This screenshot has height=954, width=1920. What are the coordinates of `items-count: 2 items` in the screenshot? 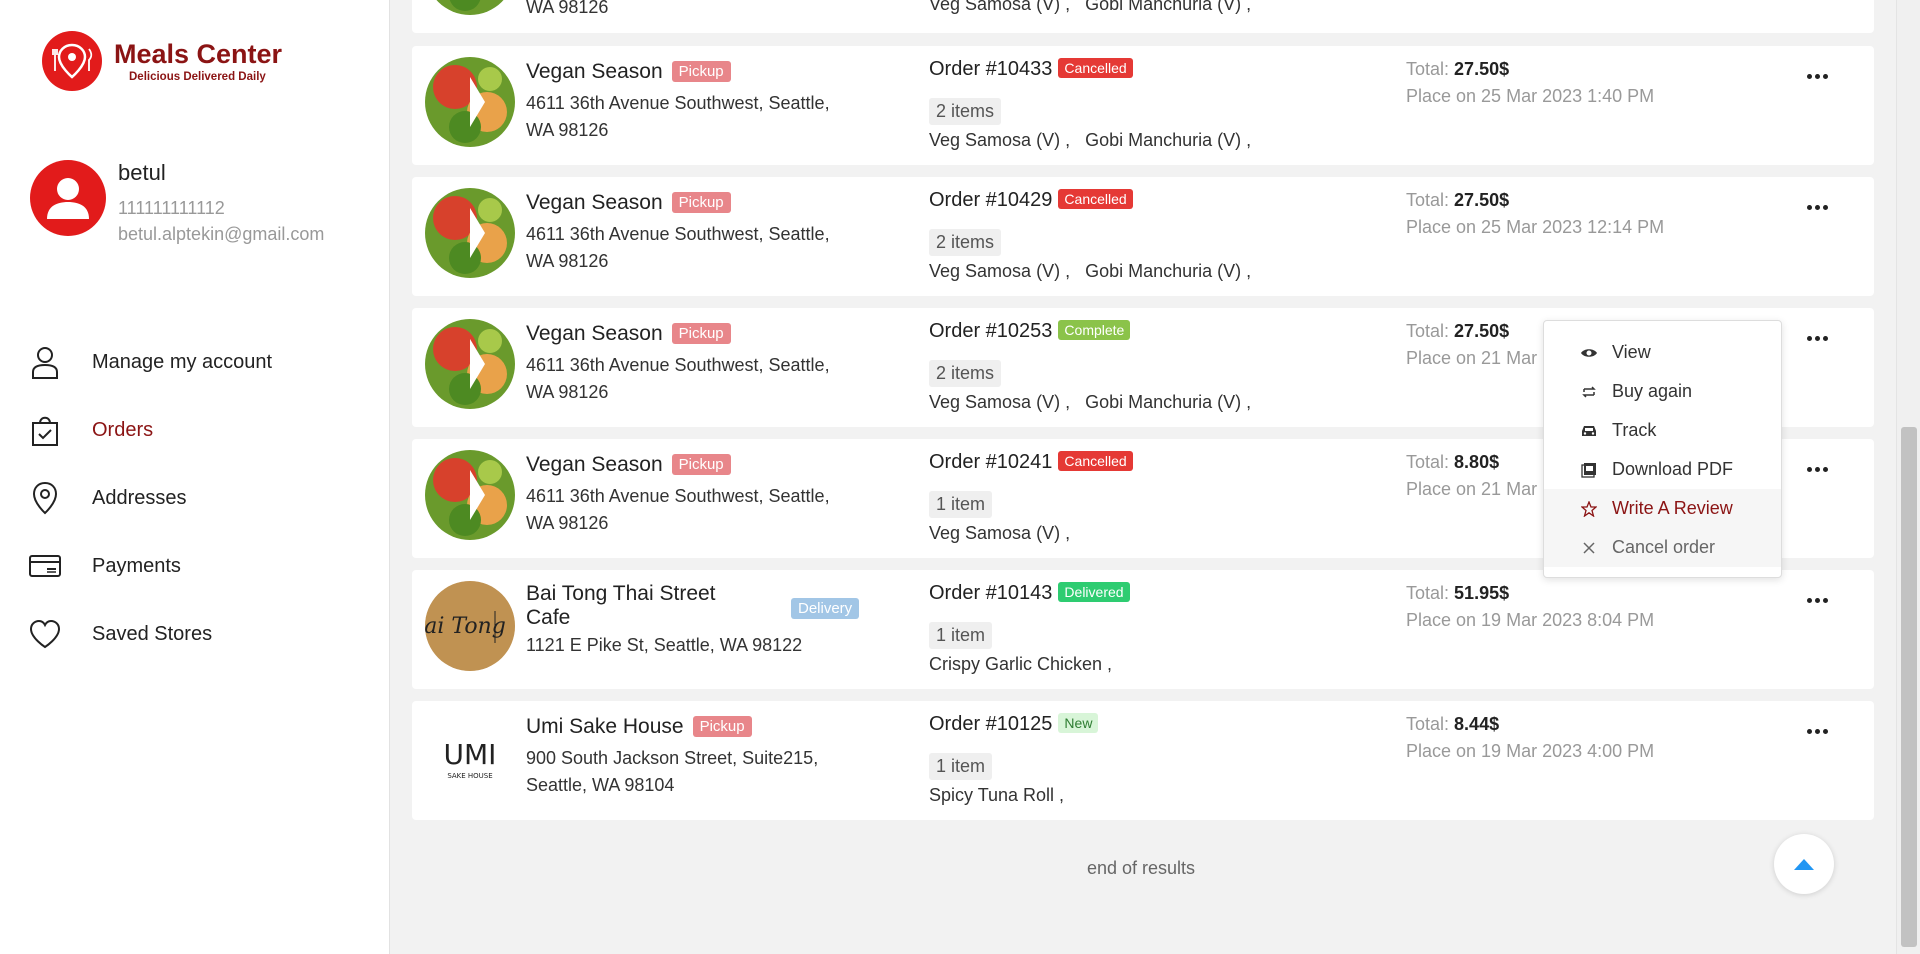 It's located at (965, 111).